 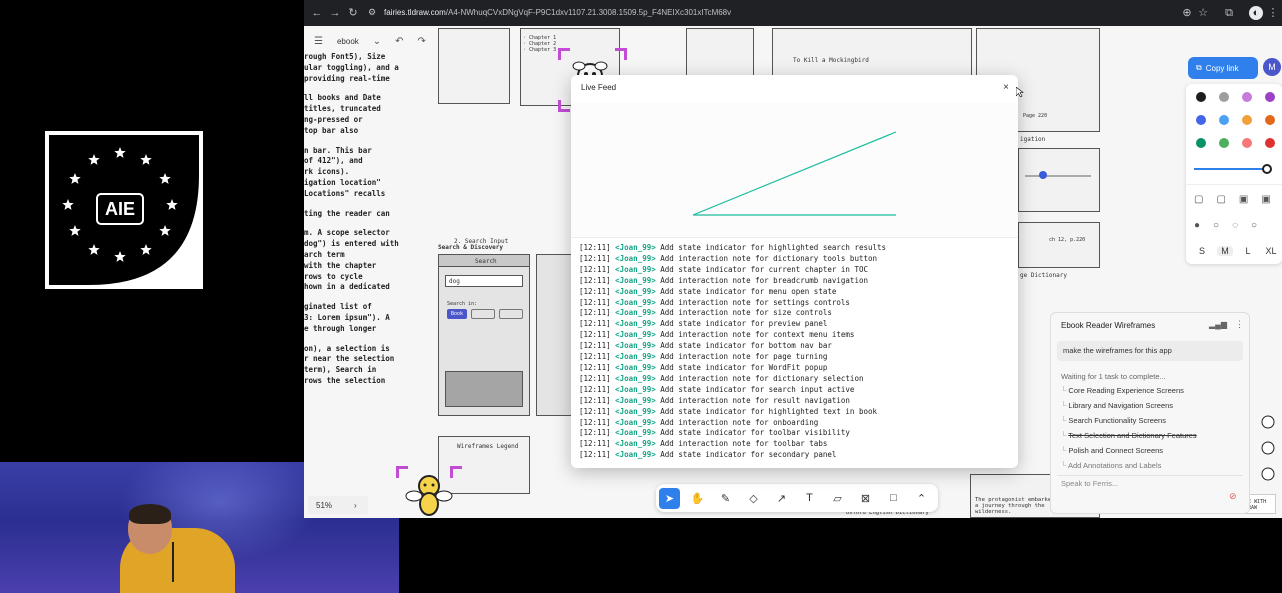 I want to click on more-icon: ⋮, so click(x=1239, y=324).